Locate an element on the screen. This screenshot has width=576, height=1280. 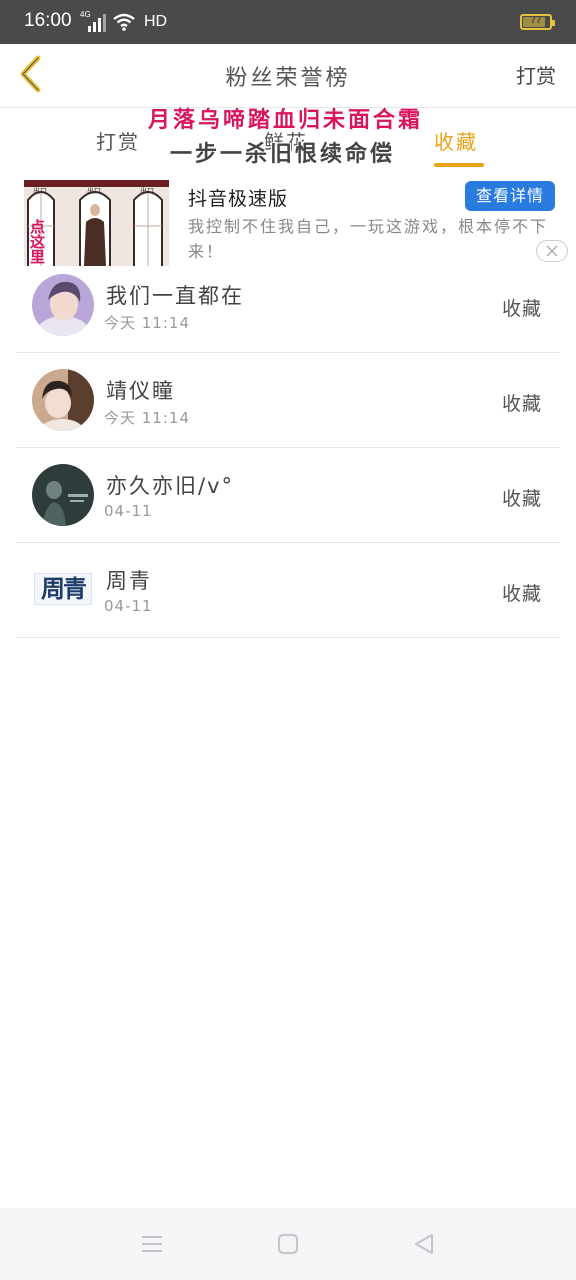
battery-icon: 77 is located at coordinates (537, 22).